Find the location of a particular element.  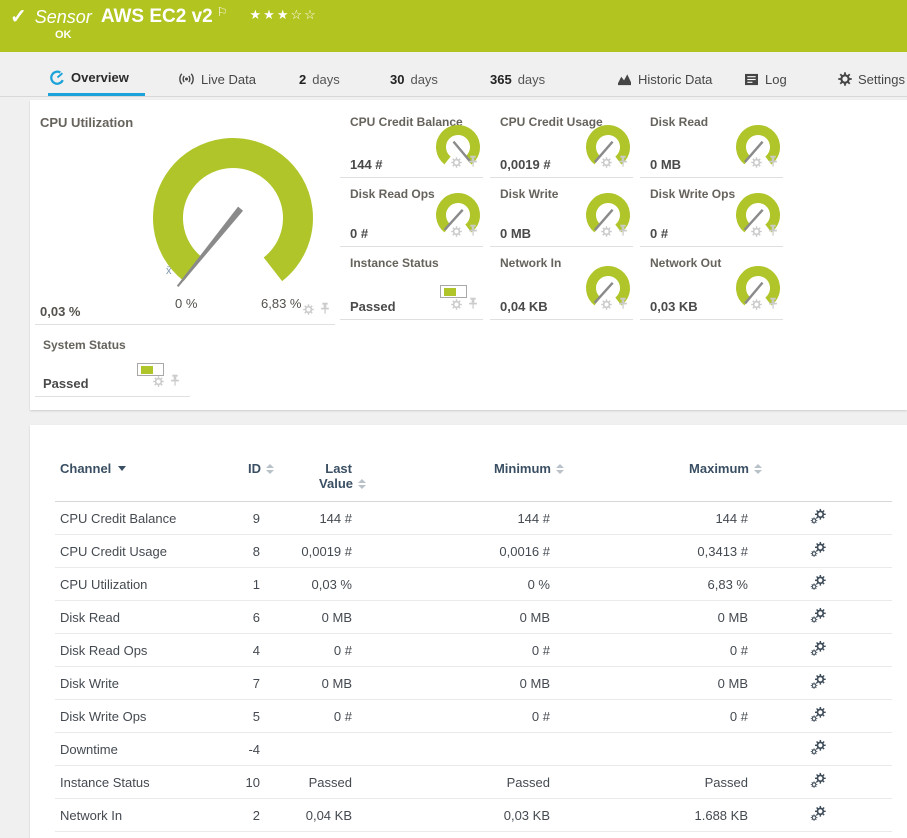

panel-title: Network In is located at coordinates (531, 263).